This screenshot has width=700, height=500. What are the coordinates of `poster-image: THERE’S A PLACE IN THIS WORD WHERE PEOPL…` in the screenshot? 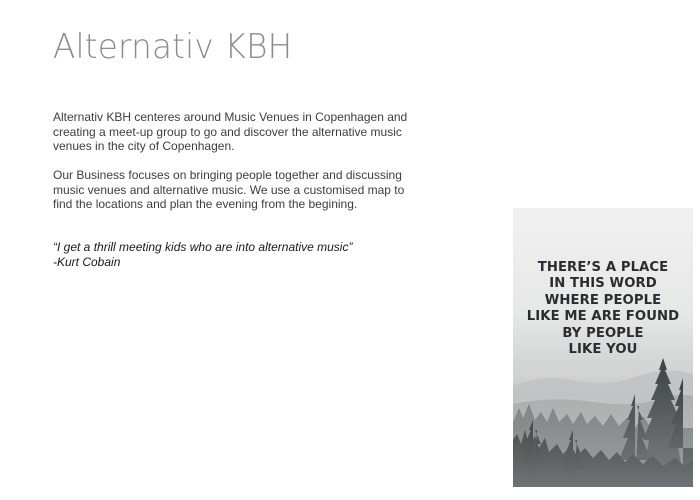 It's located at (603, 347).